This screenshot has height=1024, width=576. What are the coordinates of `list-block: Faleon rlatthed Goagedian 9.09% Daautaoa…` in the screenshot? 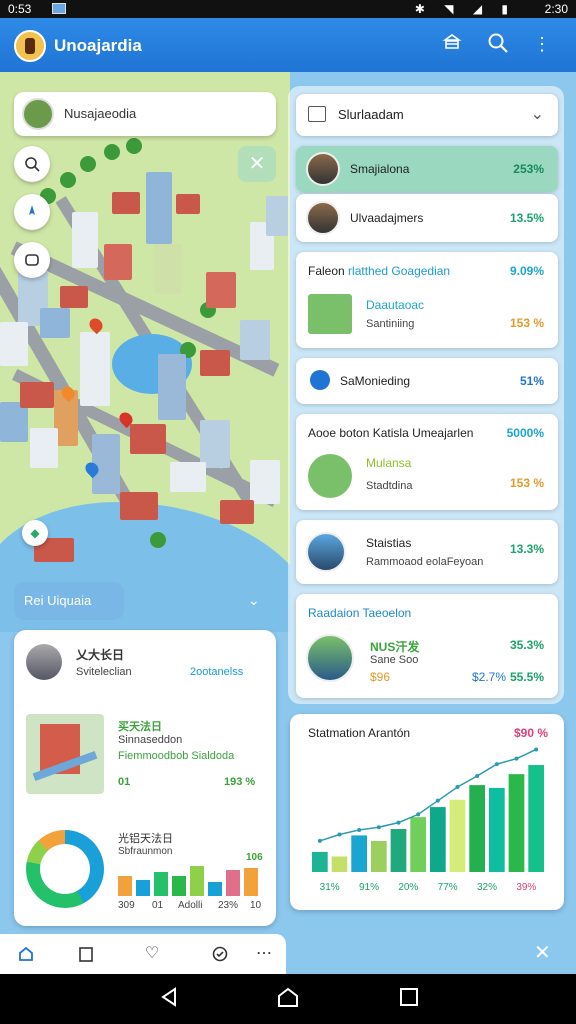 It's located at (427, 300).